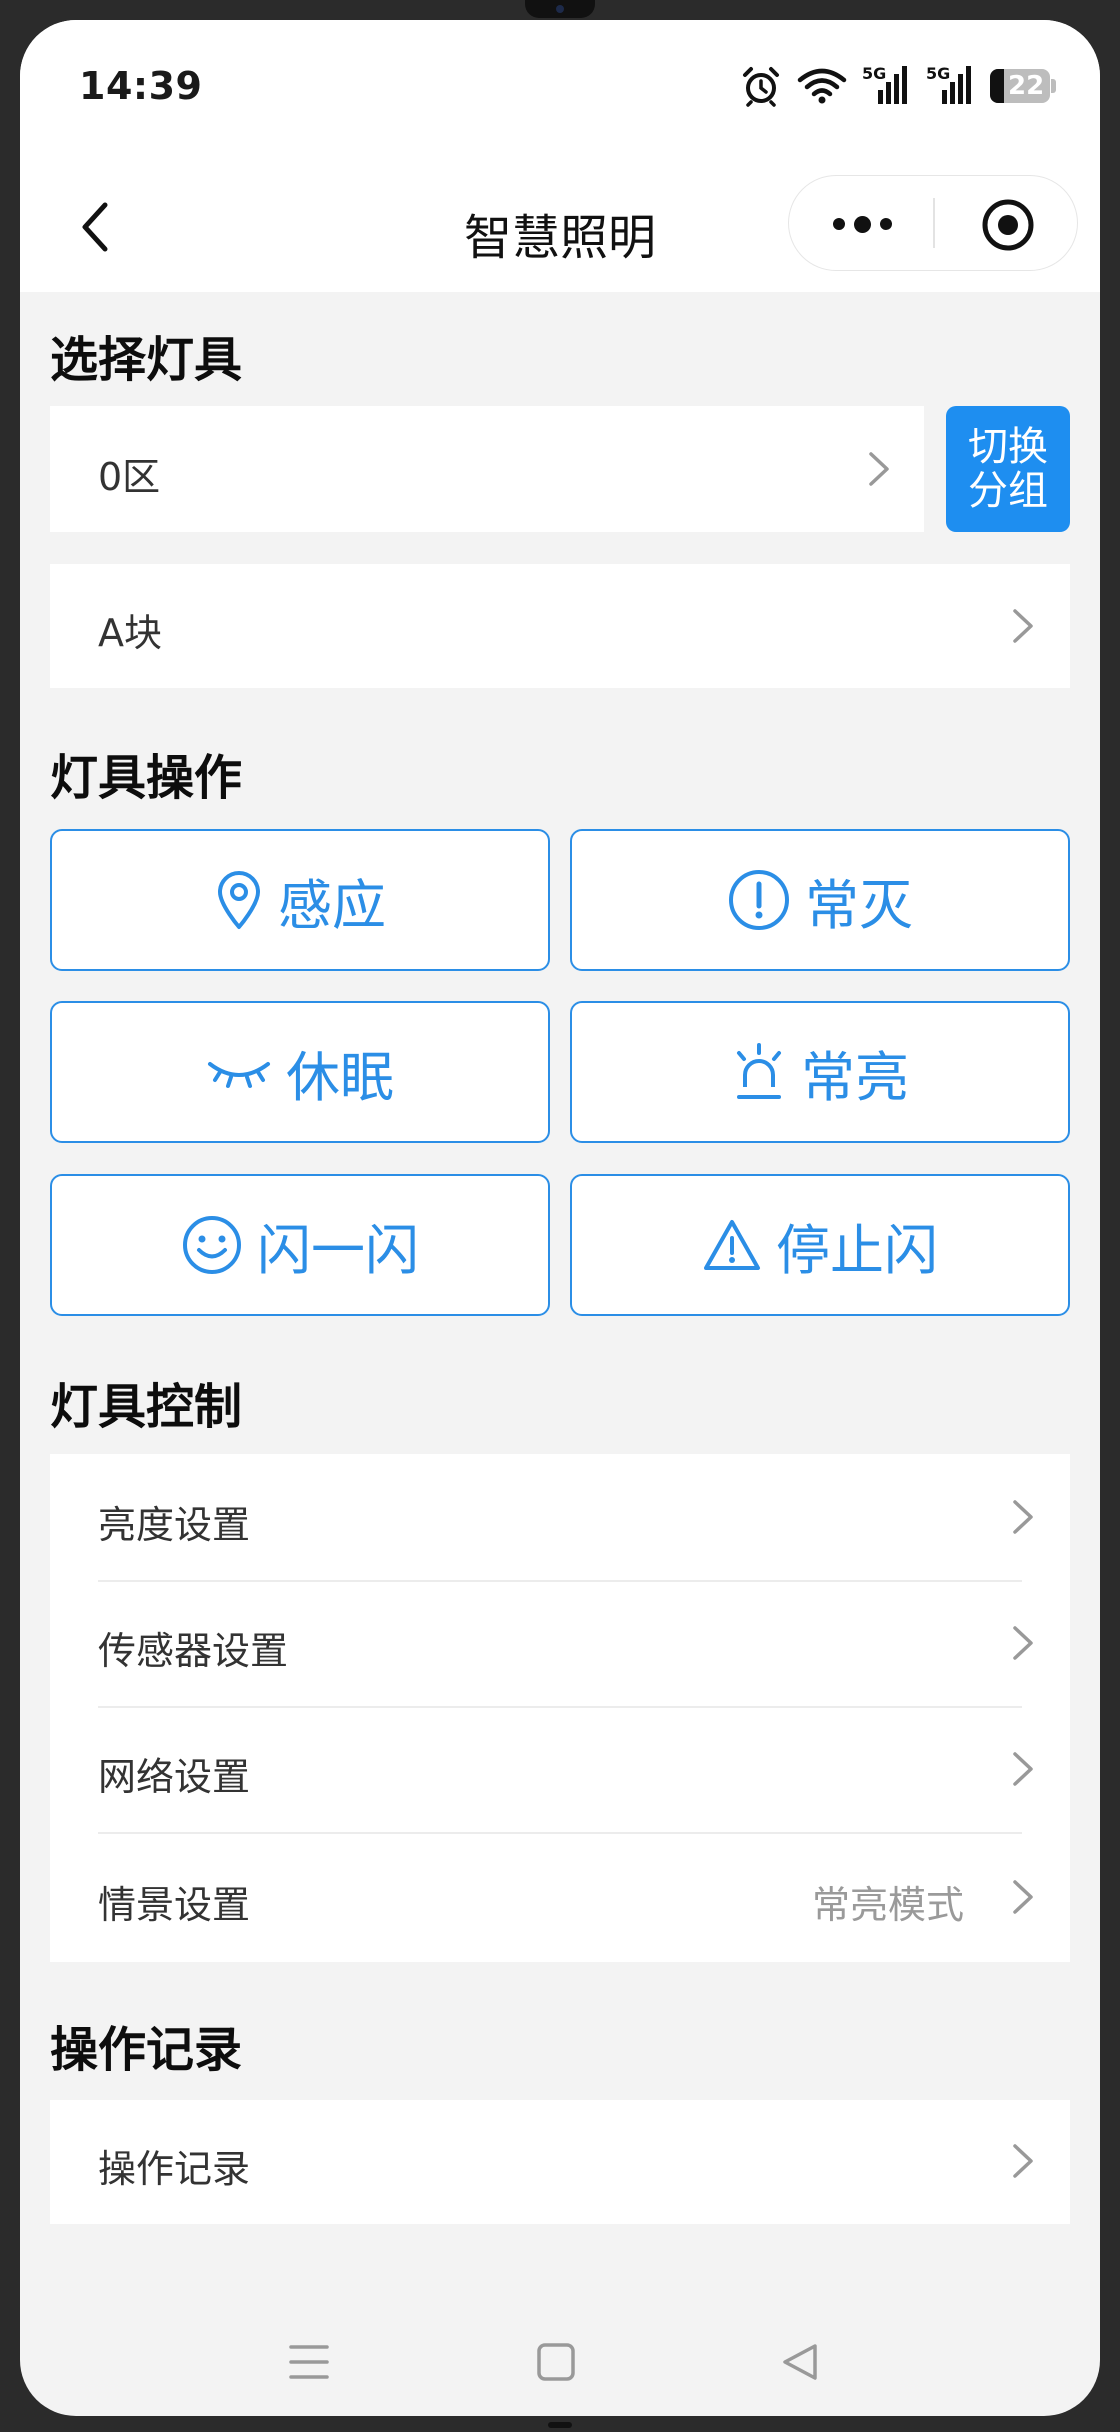 This screenshot has width=1120, height=2432. Describe the element at coordinates (800, 2362) in the screenshot. I see `back-triangle-icon` at that location.